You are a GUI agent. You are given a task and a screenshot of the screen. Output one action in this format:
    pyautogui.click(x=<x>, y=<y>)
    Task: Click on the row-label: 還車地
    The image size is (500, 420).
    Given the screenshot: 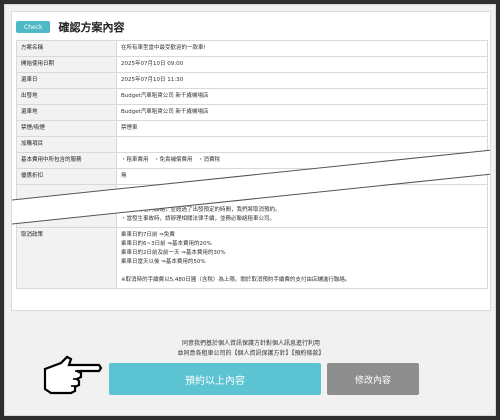 What is the action you would take?
    pyautogui.click(x=66, y=112)
    